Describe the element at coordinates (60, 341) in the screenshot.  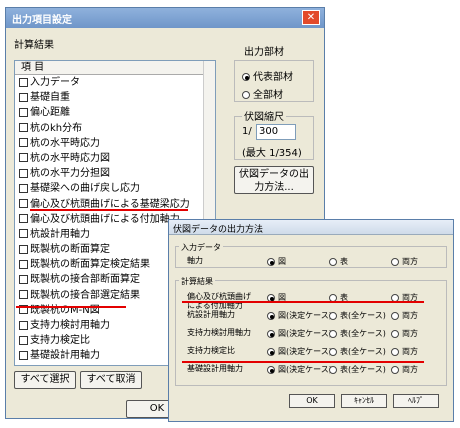
I see `list-item-label: 支持力検定比` at that location.